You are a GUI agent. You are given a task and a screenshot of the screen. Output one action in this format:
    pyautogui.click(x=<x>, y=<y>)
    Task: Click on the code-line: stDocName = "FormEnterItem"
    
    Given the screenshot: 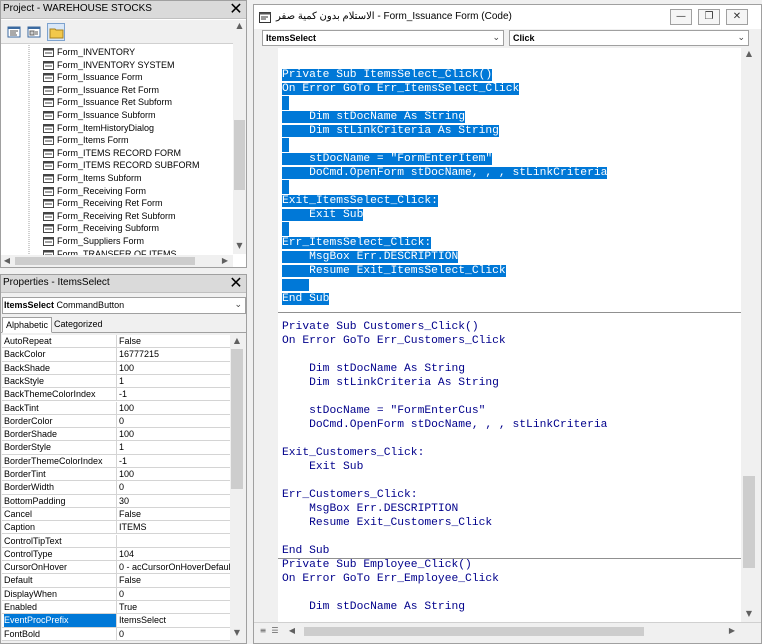 What is the action you would take?
    pyautogui.click(x=387, y=159)
    